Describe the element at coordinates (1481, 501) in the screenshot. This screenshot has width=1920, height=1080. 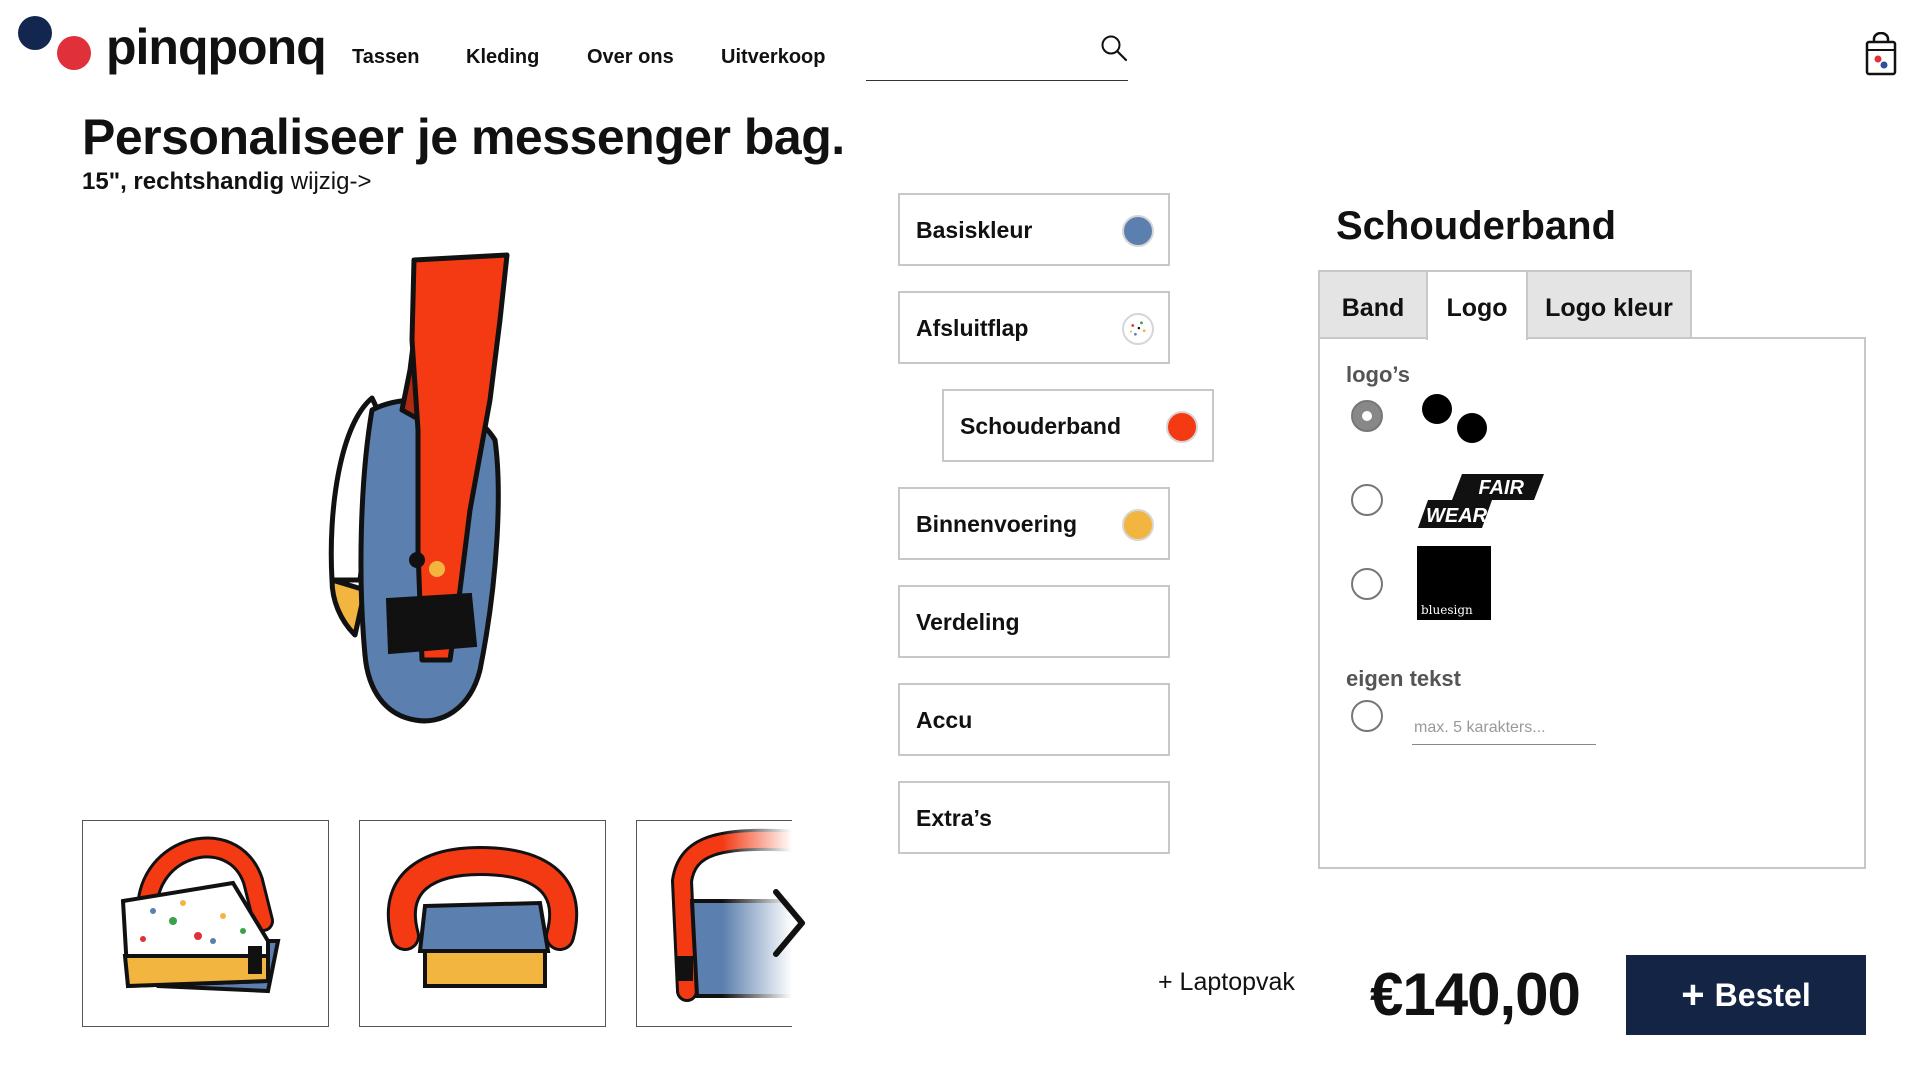
I see `fair-wear-logo: FAIR WEAR` at that location.